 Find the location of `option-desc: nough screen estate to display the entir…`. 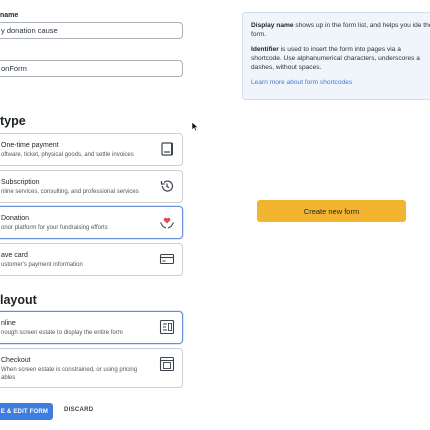

option-desc: nough screen estate to display the entir… is located at coordinates (62, 333).